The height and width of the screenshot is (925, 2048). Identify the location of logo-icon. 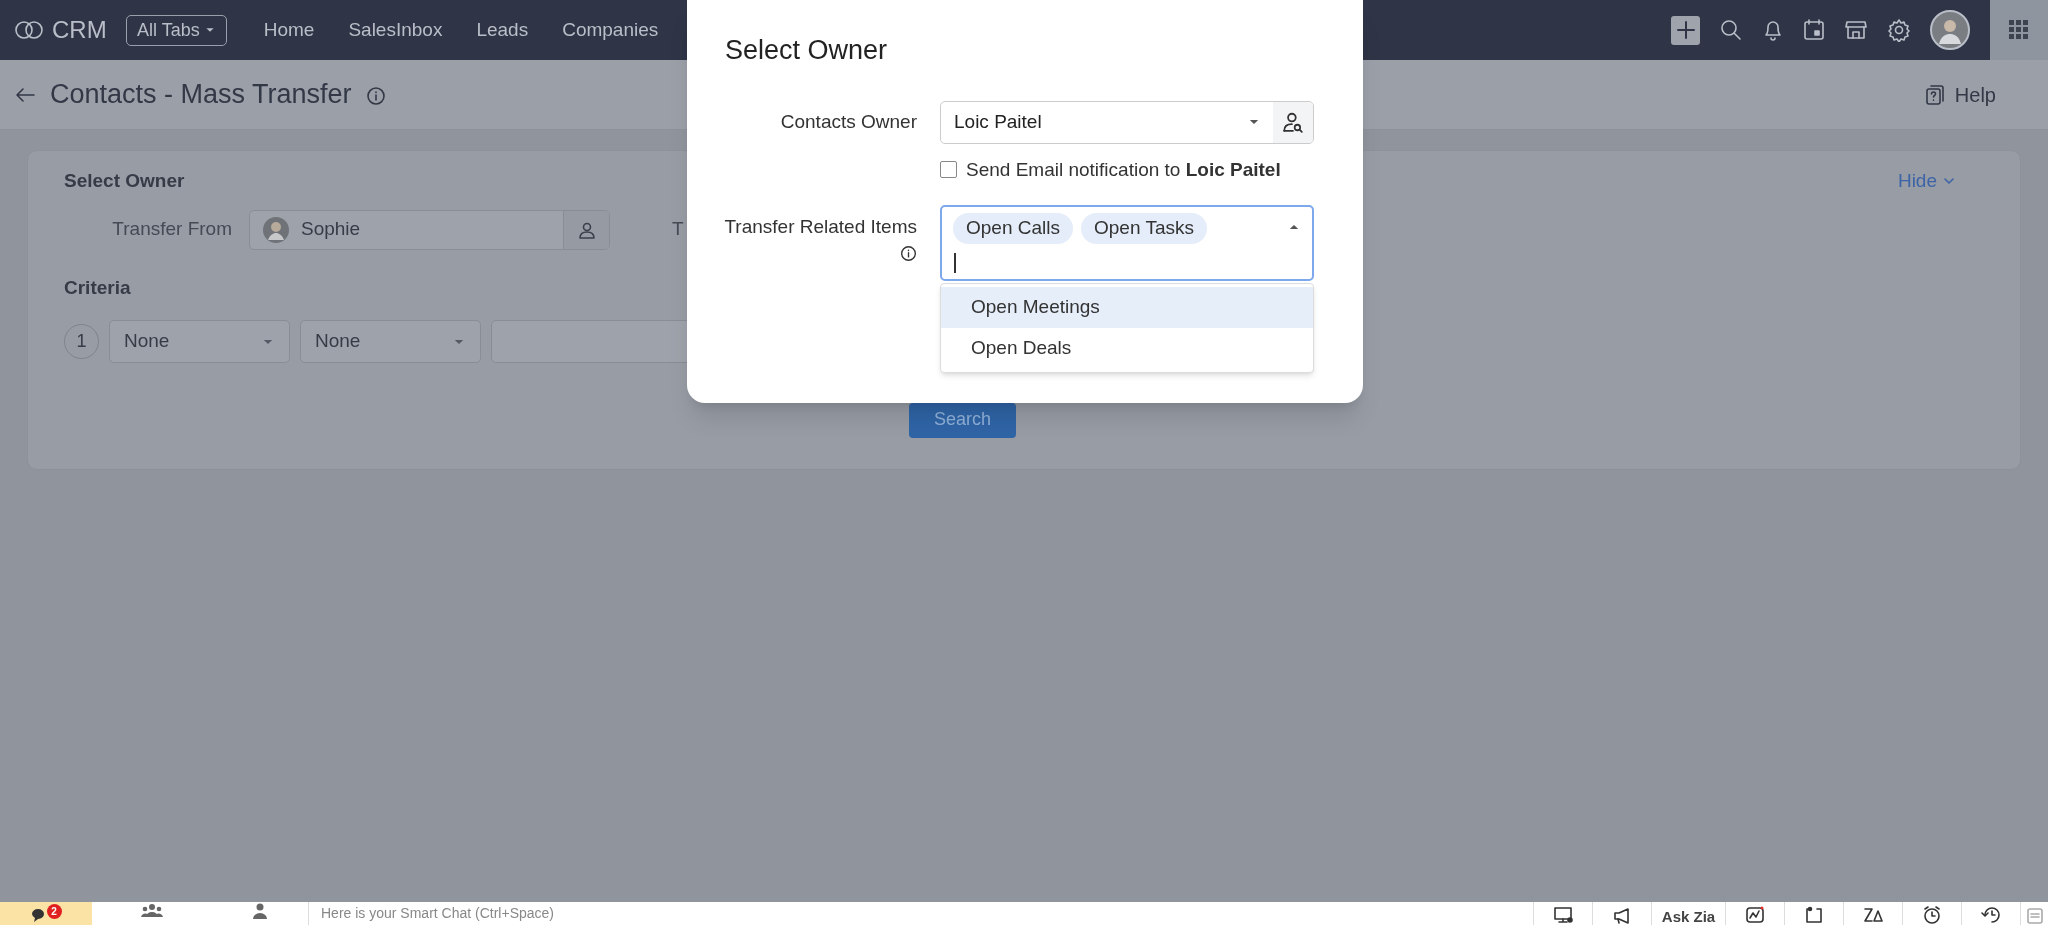
(29, 30).